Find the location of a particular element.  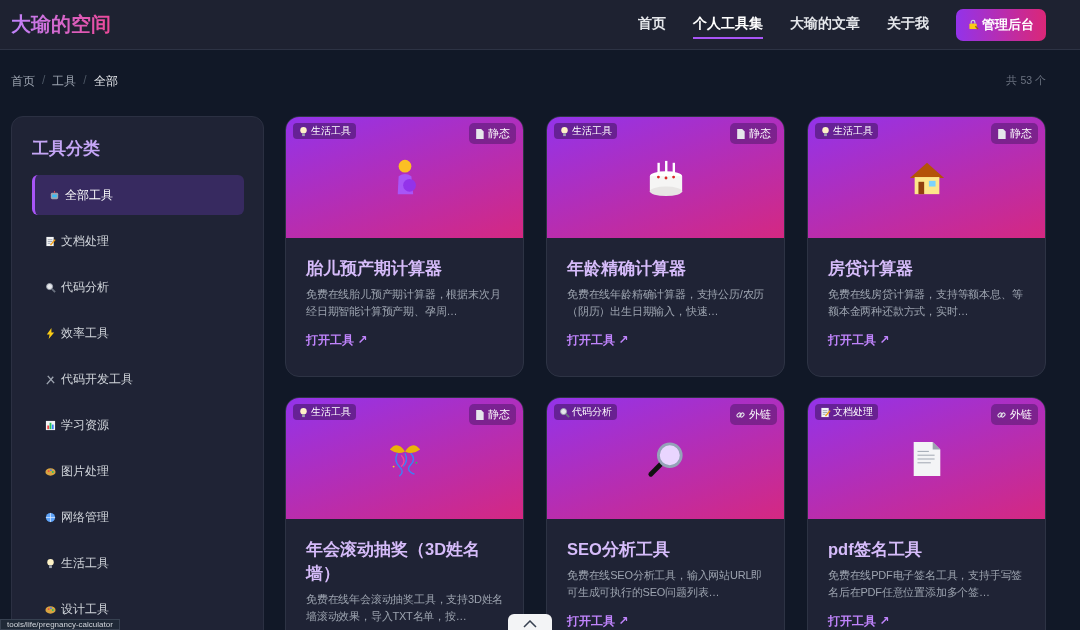

panel-title: 工具分类 is located at coordinates (66, 149).